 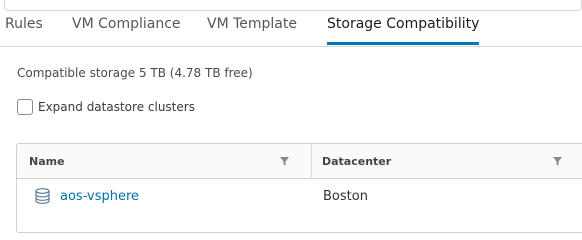 I want to click on tab-vm-template: VM Template, so click(x=252, y=30).